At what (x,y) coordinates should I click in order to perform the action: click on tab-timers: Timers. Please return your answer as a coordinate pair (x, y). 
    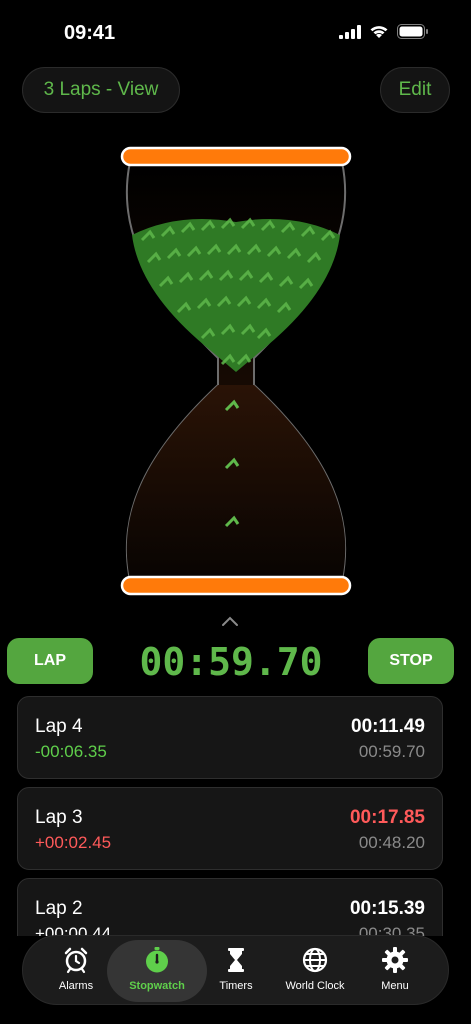
    Looking at the image, I should click on (236, 971).